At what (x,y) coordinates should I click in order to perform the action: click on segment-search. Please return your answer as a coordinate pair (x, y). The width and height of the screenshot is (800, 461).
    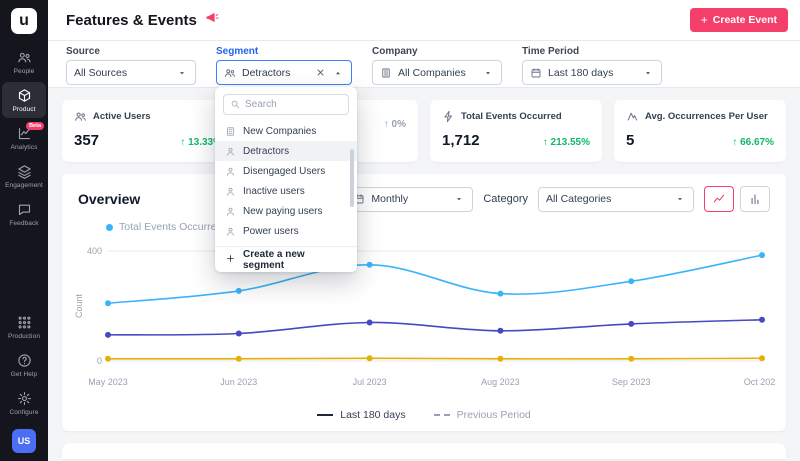
    Looking at the image, I should click on (286, 104).